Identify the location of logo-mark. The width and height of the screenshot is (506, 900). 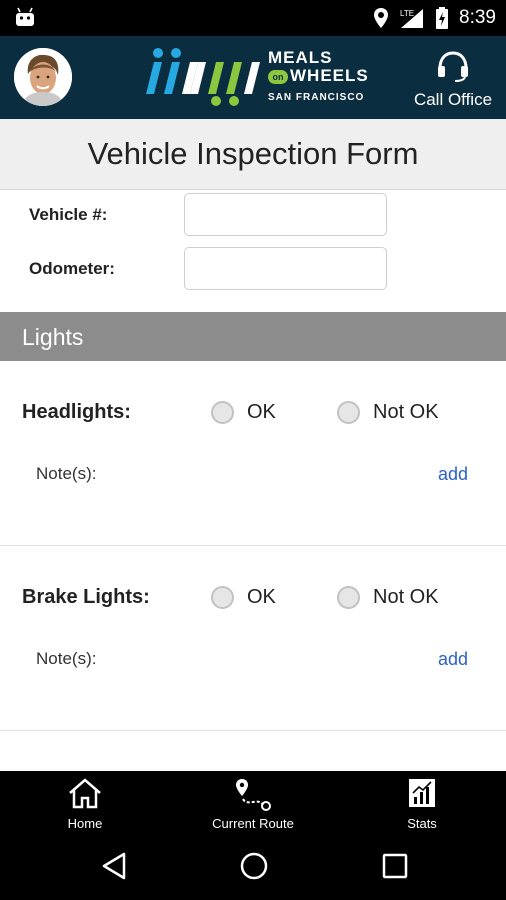
(203, 77).